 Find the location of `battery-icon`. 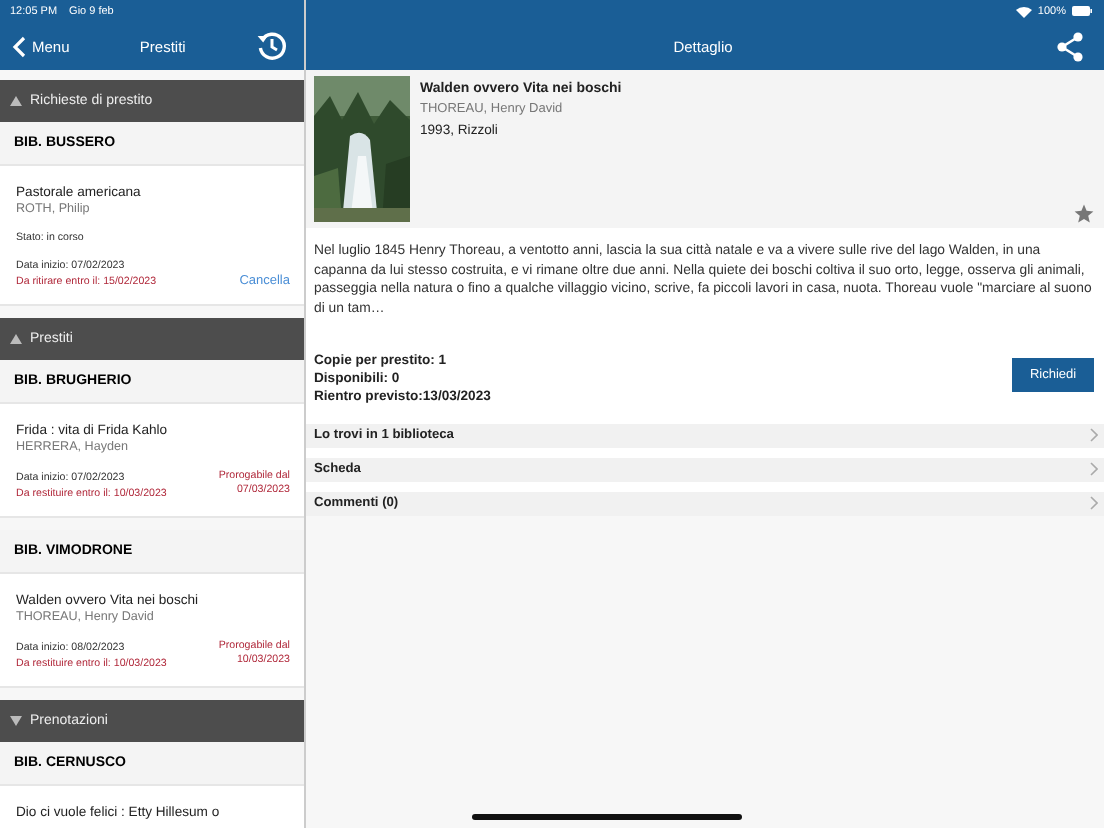

battery-icon is located at coordinates (1082, 11).